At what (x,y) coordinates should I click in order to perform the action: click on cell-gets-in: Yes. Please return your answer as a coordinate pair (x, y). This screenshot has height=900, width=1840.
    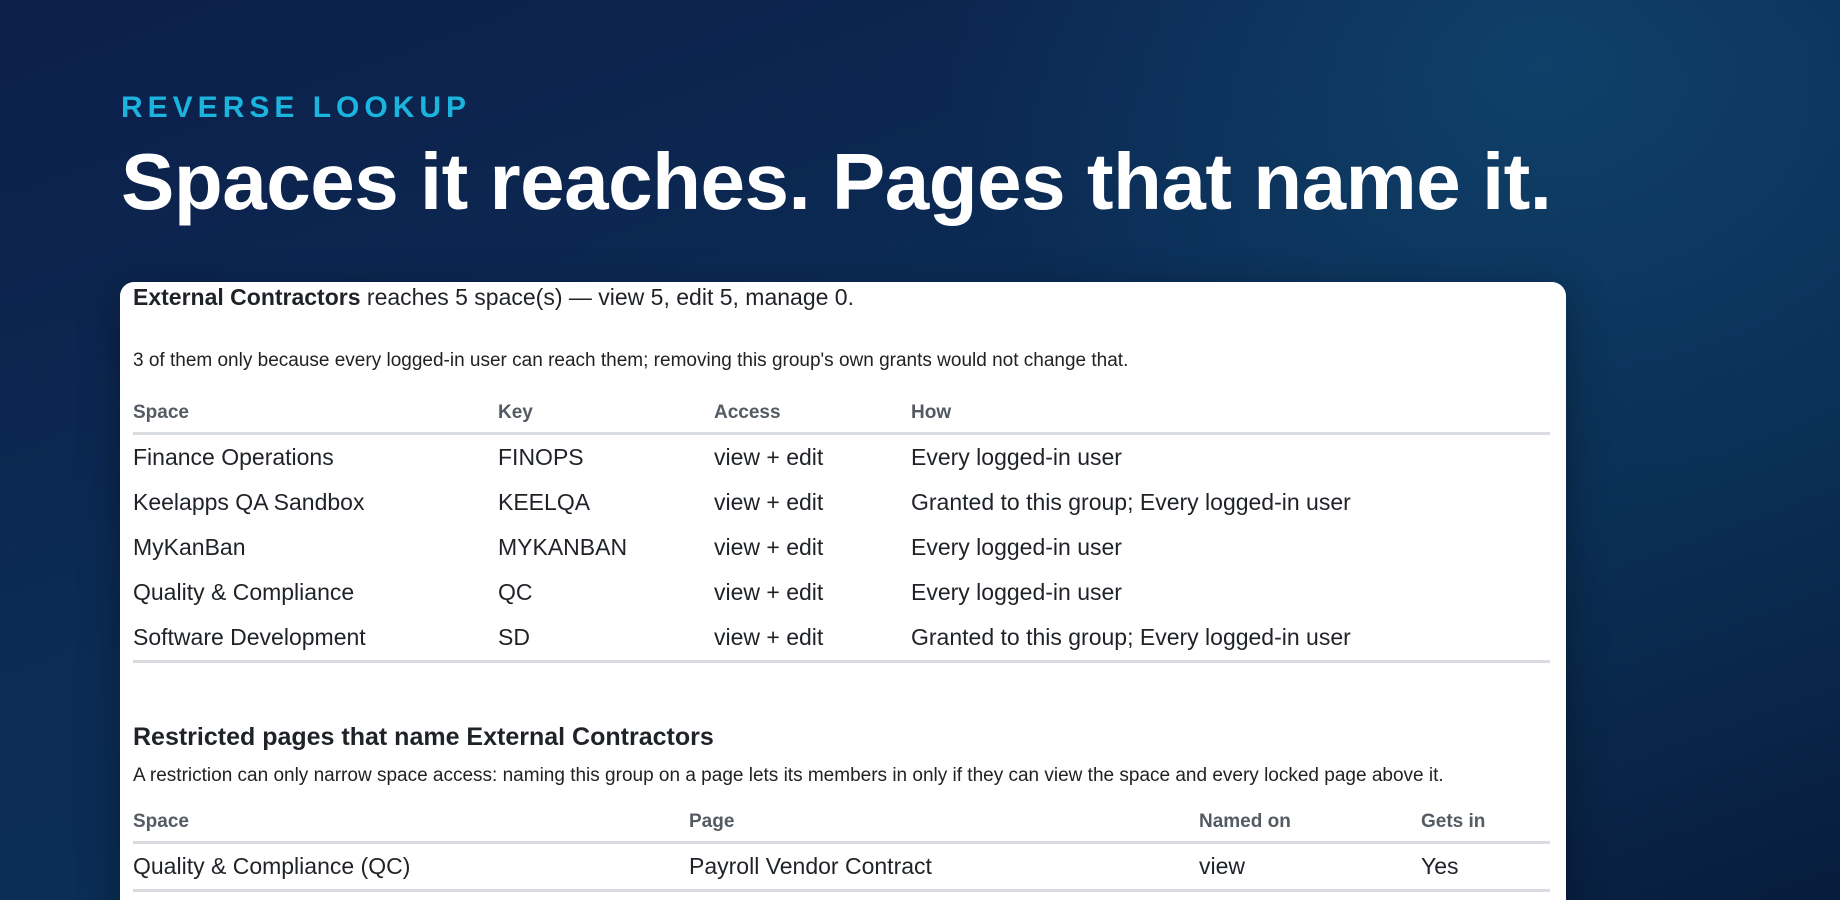
    Looking at the image, I should click on (1485, 867).